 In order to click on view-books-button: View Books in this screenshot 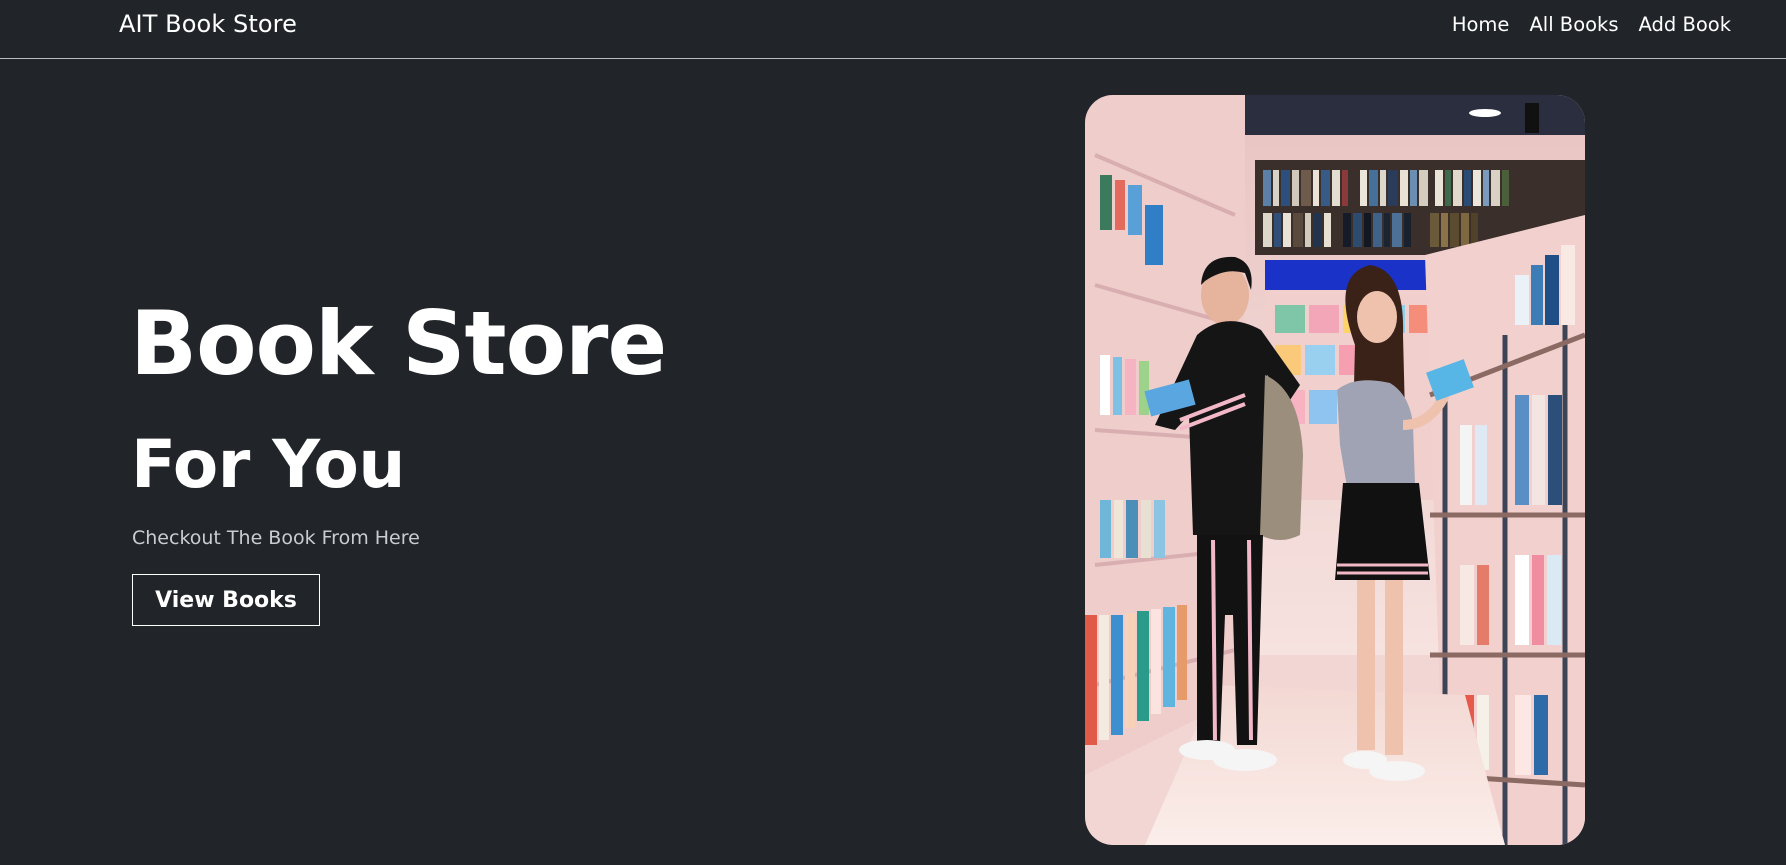, I will do `click(226, 600)`.